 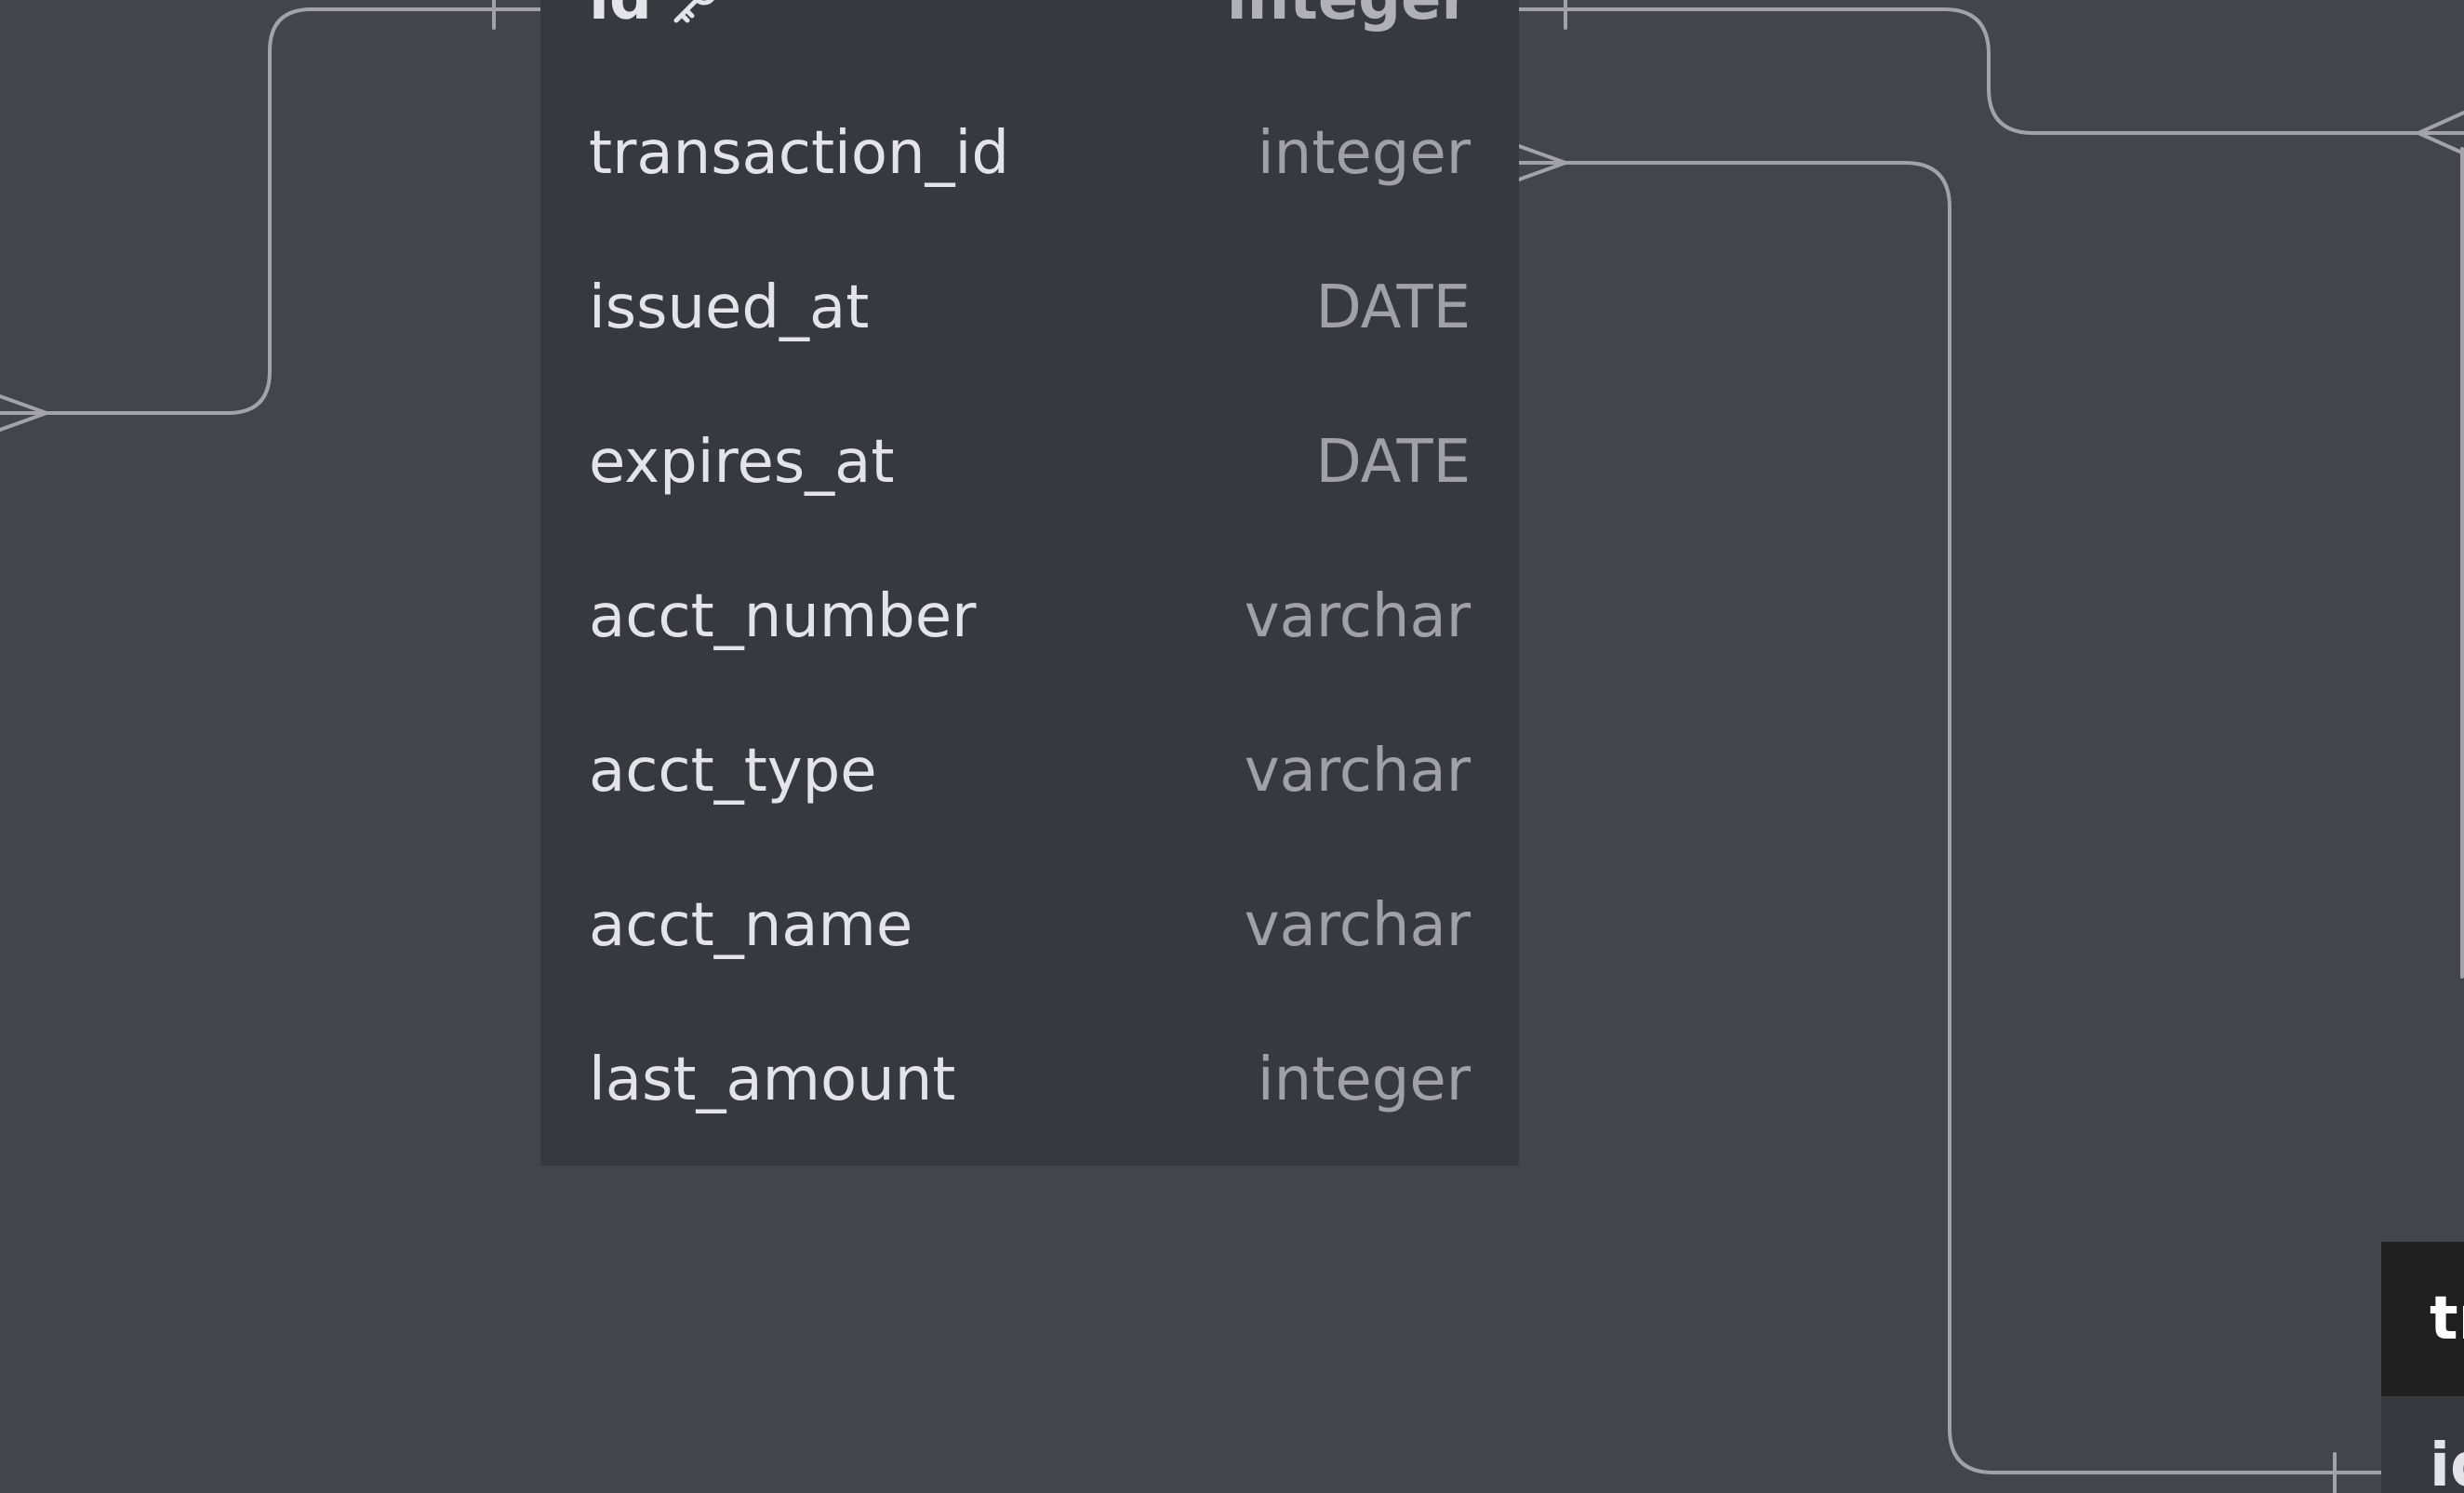 I want to click on column-name: last_amount, so click(x=772, y=1080).